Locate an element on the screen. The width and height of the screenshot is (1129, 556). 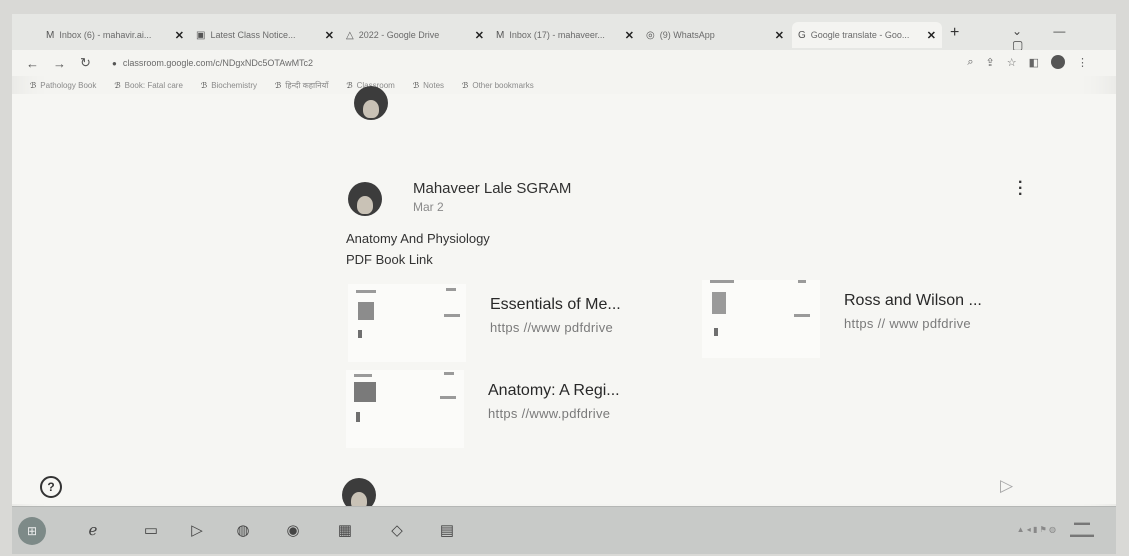
attachment-card: Anatomy: A Regi... https //www.pdfdrive is located at coordinates (506, 409).